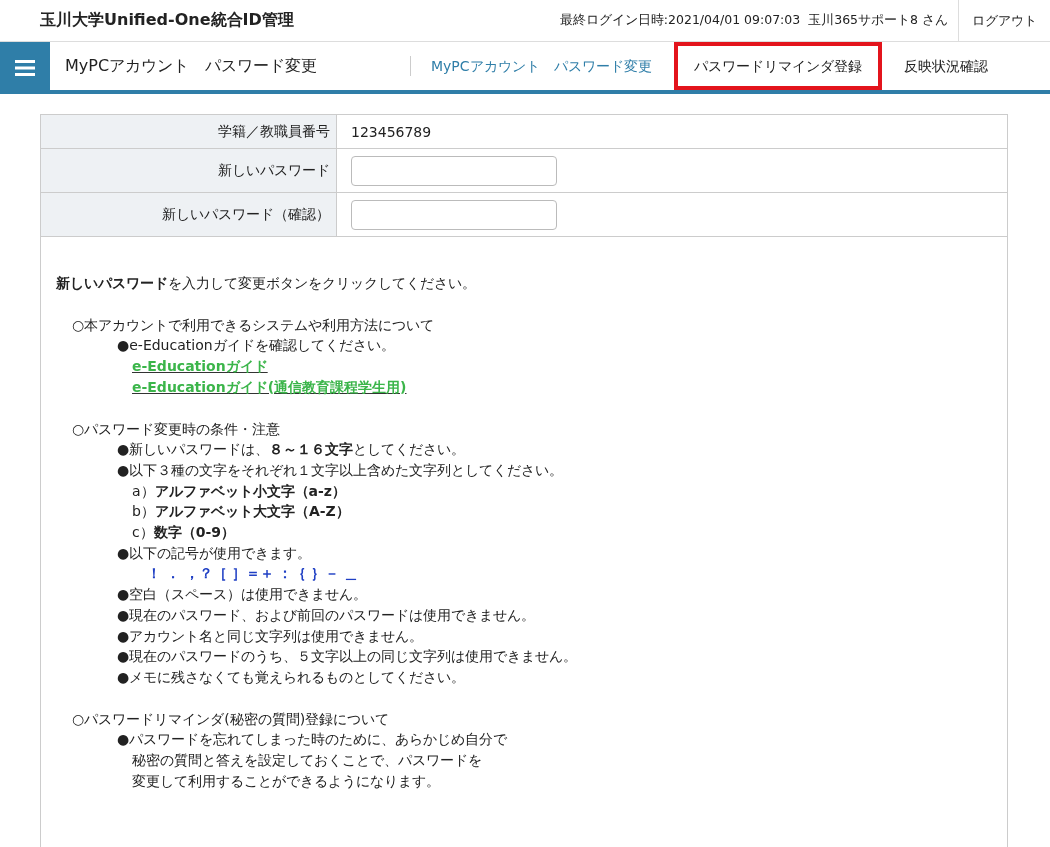 This screenshot has height=847, width=1050. Describe the element at coordinates (286, 780) in the screenshot. I see `bullet-text: 変更して利用することができるようになります。` at that location.